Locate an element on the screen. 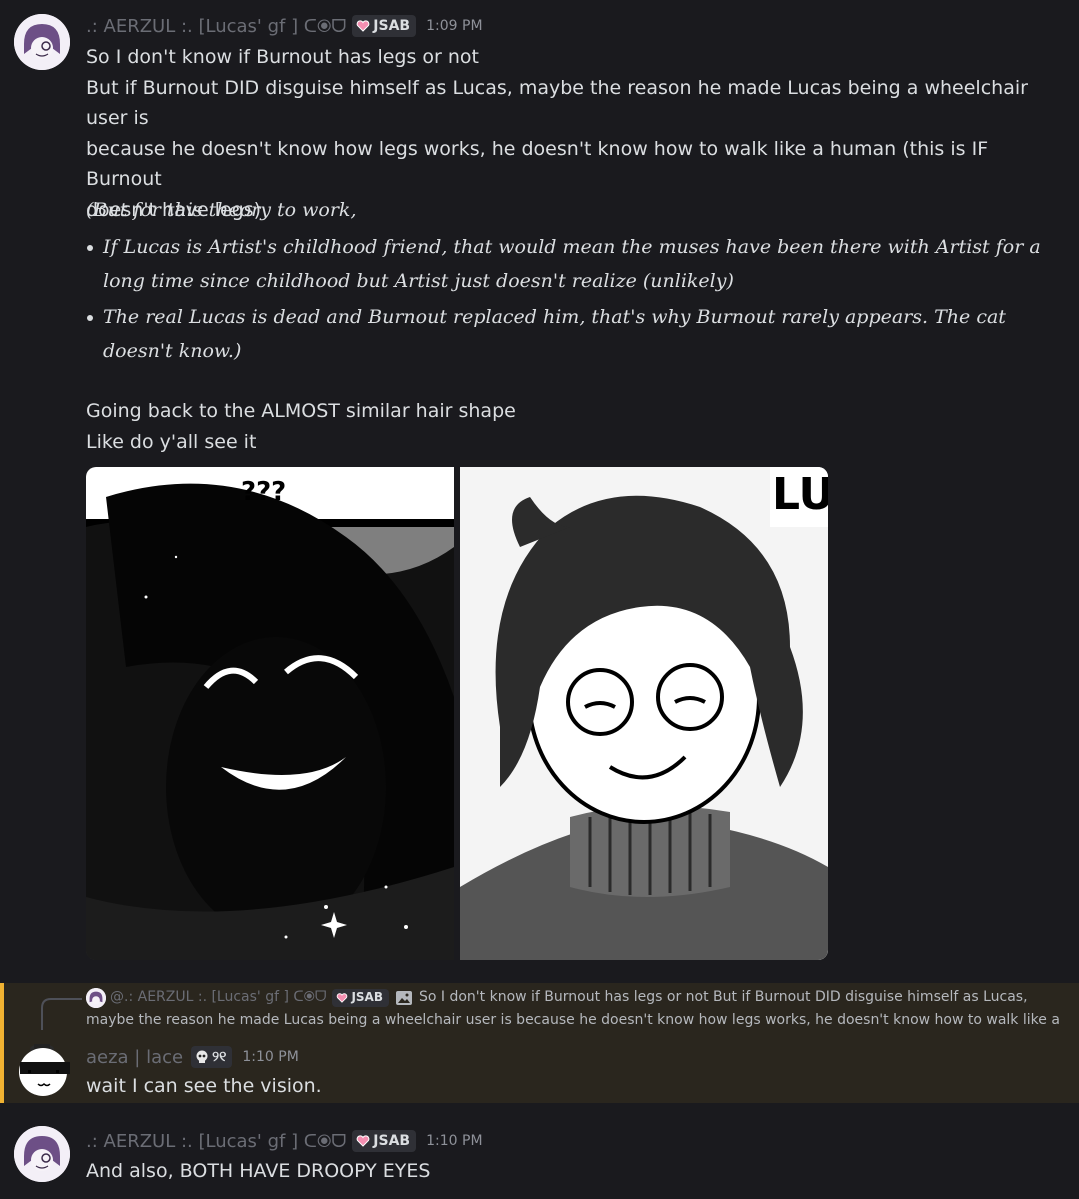 The image size is (1079, 1199). message-line: Like do y'all see it is located at coordinates (171, 441).